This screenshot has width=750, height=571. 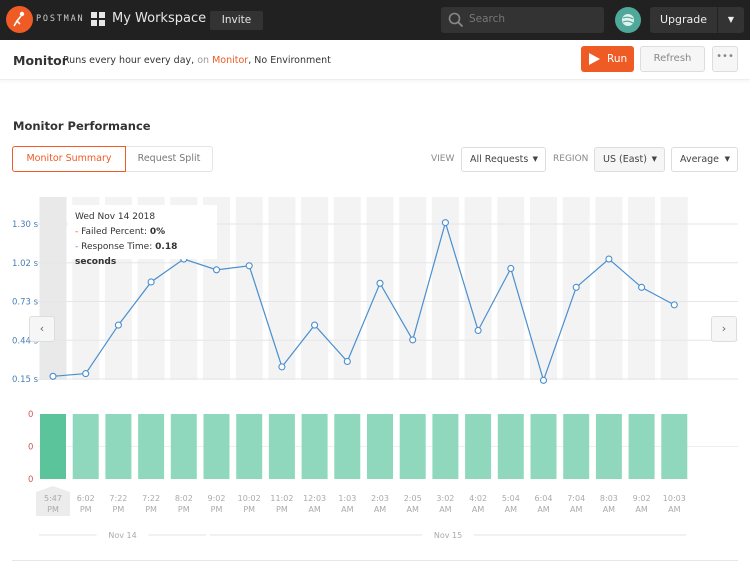 What do you see at coordinates (478, 498) in the screenshot?
I see `x-tick-label: 4:02` at bounding box center [478, 498].